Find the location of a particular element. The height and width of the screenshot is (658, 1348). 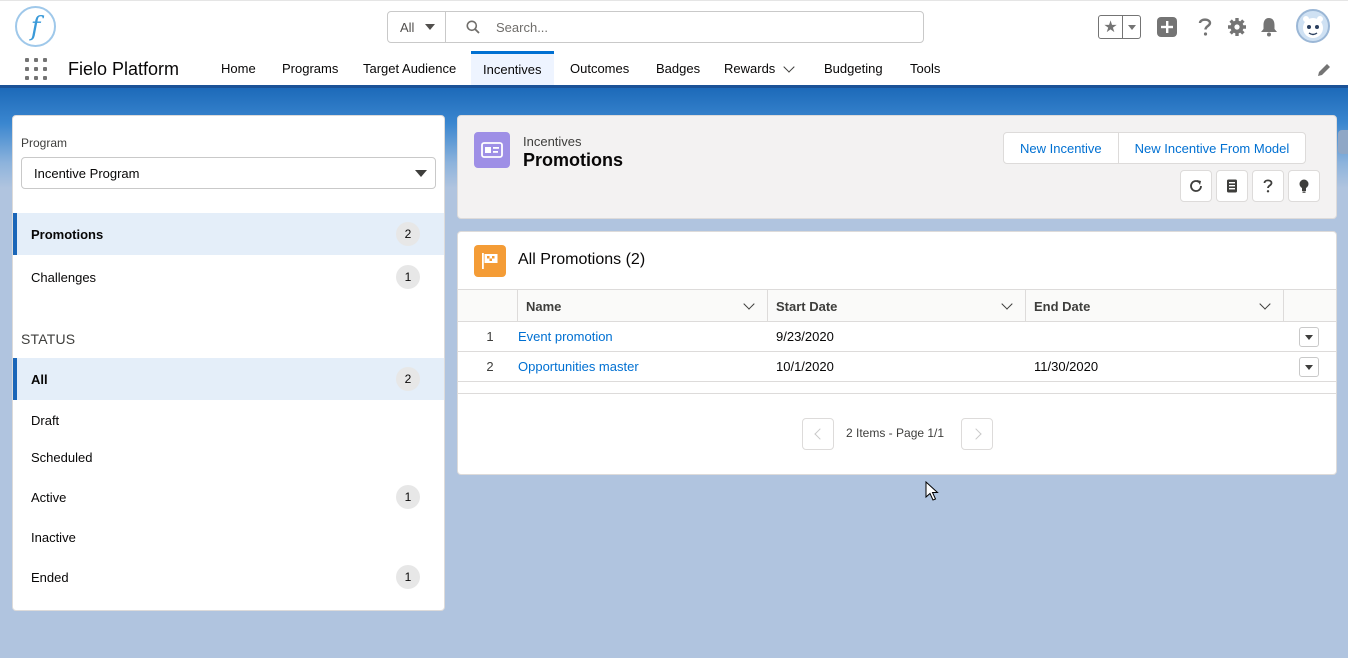

column-header-name: Name is located at coordinates (643, 306).